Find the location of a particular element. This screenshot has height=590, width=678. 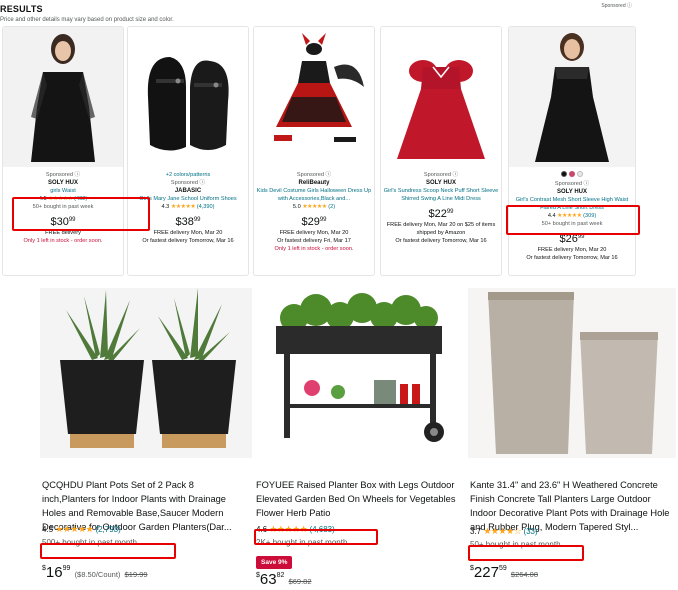

swatch-white is located at coordinates (579, 174).